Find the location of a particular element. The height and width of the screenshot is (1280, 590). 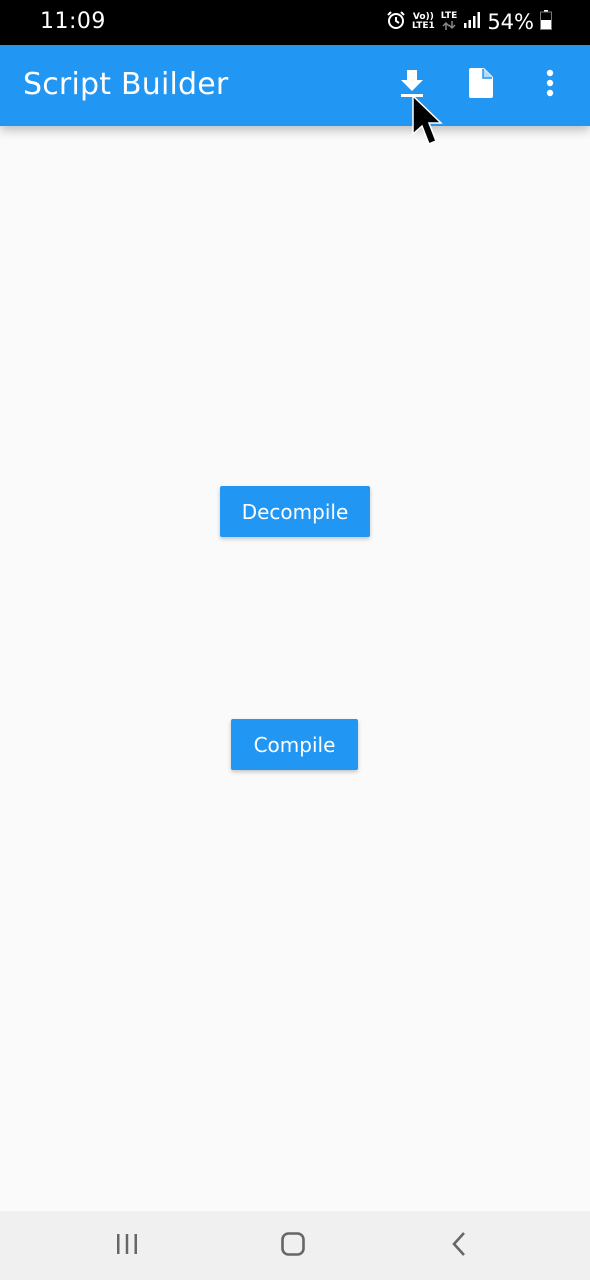

battery-percent: 54% is located at coordinates (510, 22).